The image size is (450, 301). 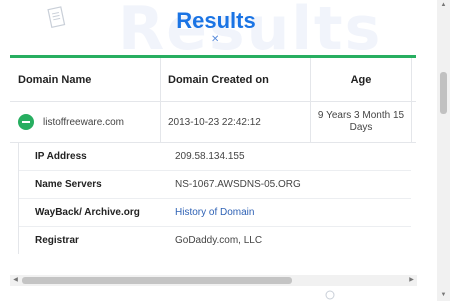 I want to click on horizontal-scroll-thumb, so click(x=157, y=280).